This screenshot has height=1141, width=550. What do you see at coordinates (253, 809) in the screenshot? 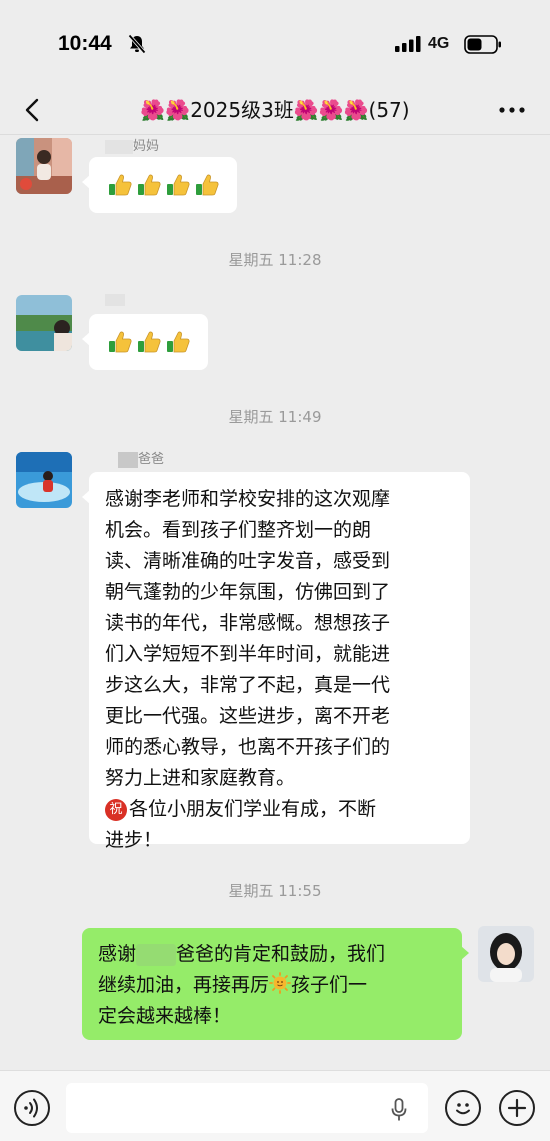
I see `message-text: 各位小朋友们学业有成，不断` at bounding box center [253, 809].